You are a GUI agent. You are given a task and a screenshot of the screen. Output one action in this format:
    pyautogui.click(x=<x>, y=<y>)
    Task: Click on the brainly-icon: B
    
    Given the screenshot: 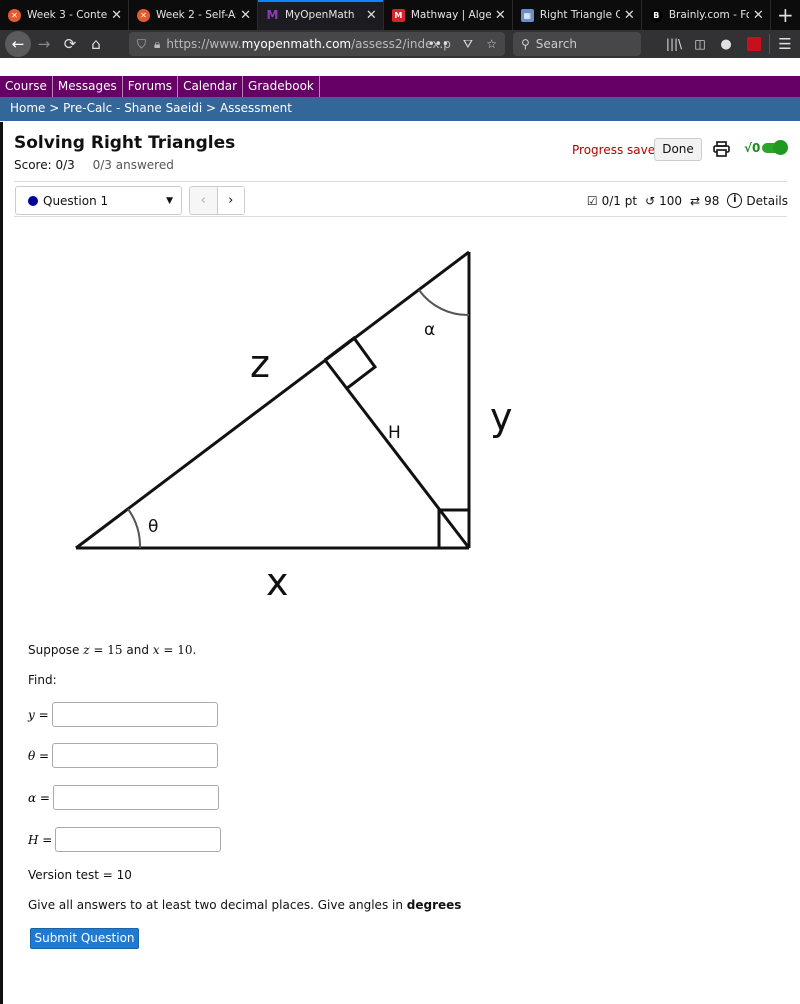 What is the action you would take?
    pyautogui.click(x=656, y=15)
    